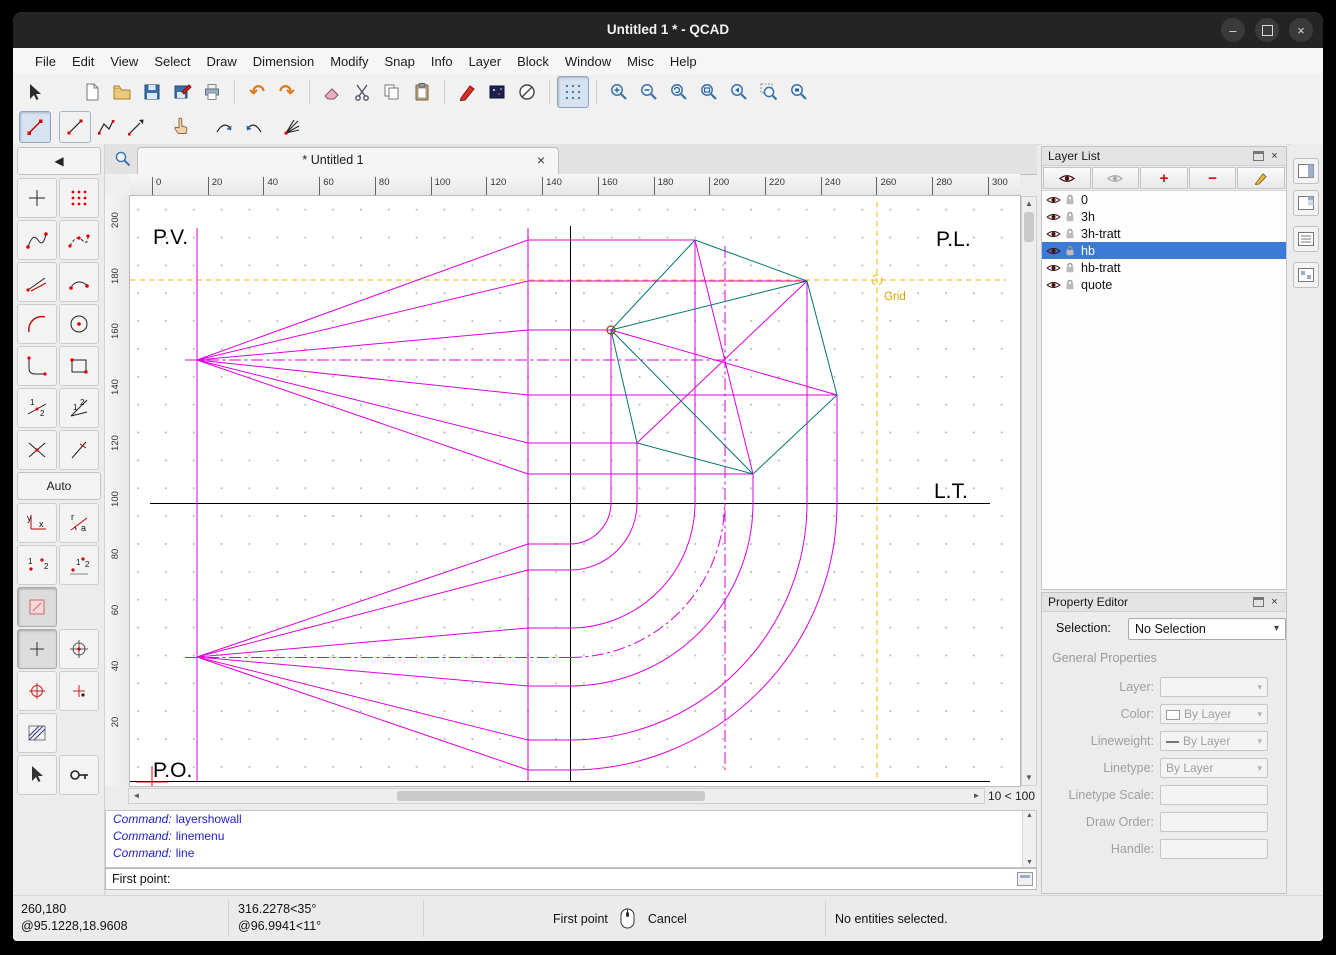 The width and height of the screenshot is (1336, 955). Describe the element at coordinates (527, 92) in the screenshot. I see `linetype-none-button` at that location.